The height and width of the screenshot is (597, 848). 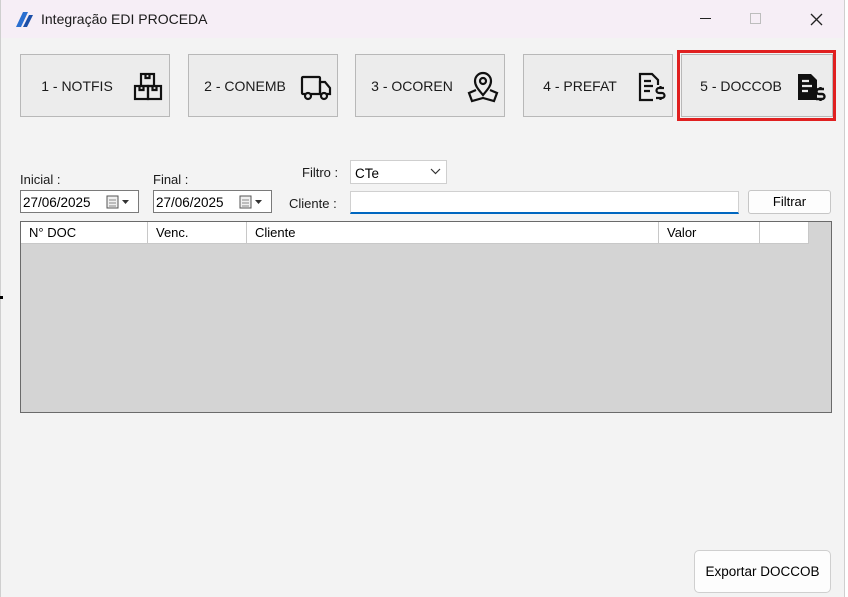 What do you see at coordinates (367, 173) in the screenshot?
I see `filtro-value: CTe` at bounding box center [367, 173].